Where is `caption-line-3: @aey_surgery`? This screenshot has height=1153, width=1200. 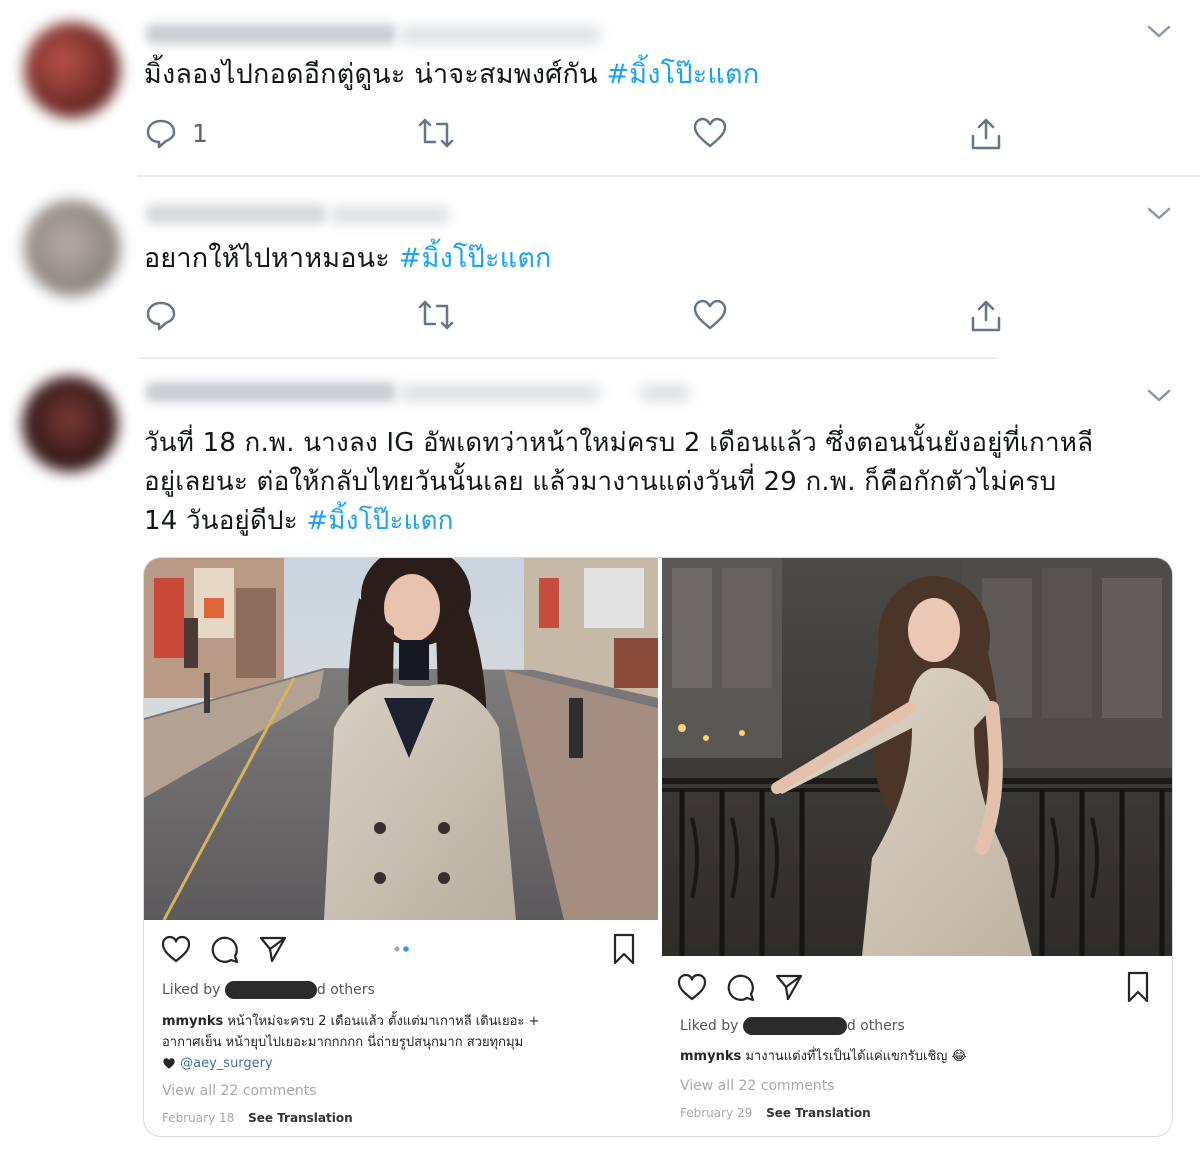 caption-line-3: @aey_surgery is located at coordinates (350, 1063).